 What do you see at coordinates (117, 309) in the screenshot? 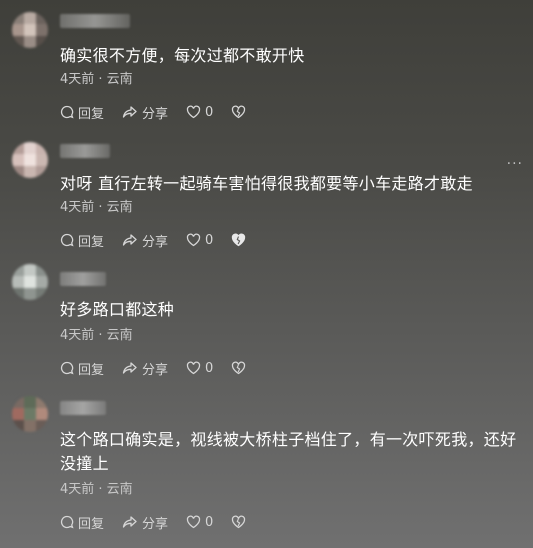
I see `comment-text: 好多路口都这种` at bounding box center [117, 309].